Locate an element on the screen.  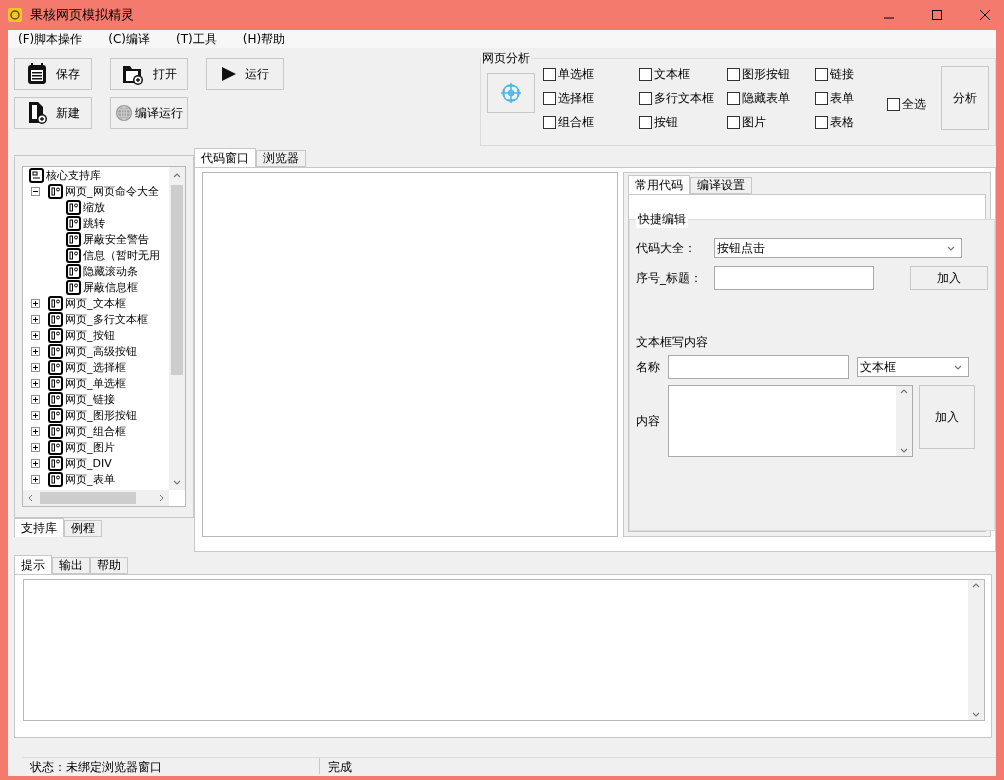
field-label: 代码大全： is located at coordinates (666, 248).